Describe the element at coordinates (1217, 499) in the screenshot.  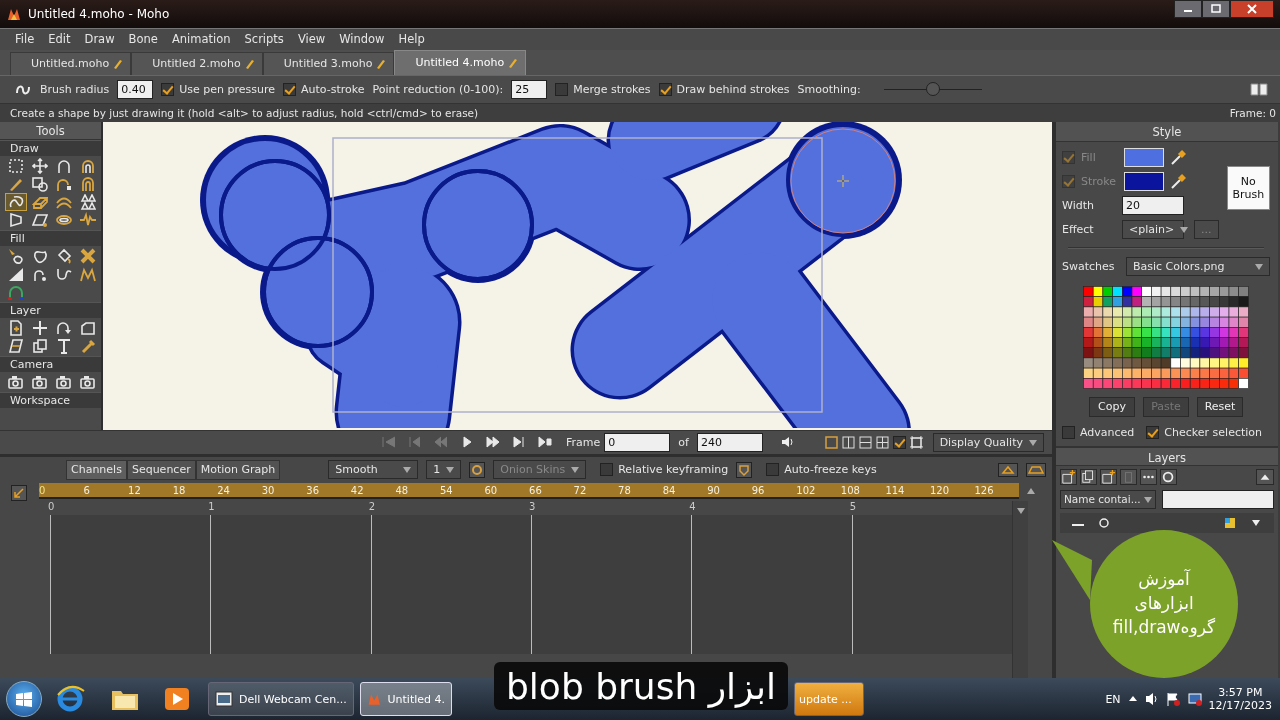
I see `filter-field` at that location.